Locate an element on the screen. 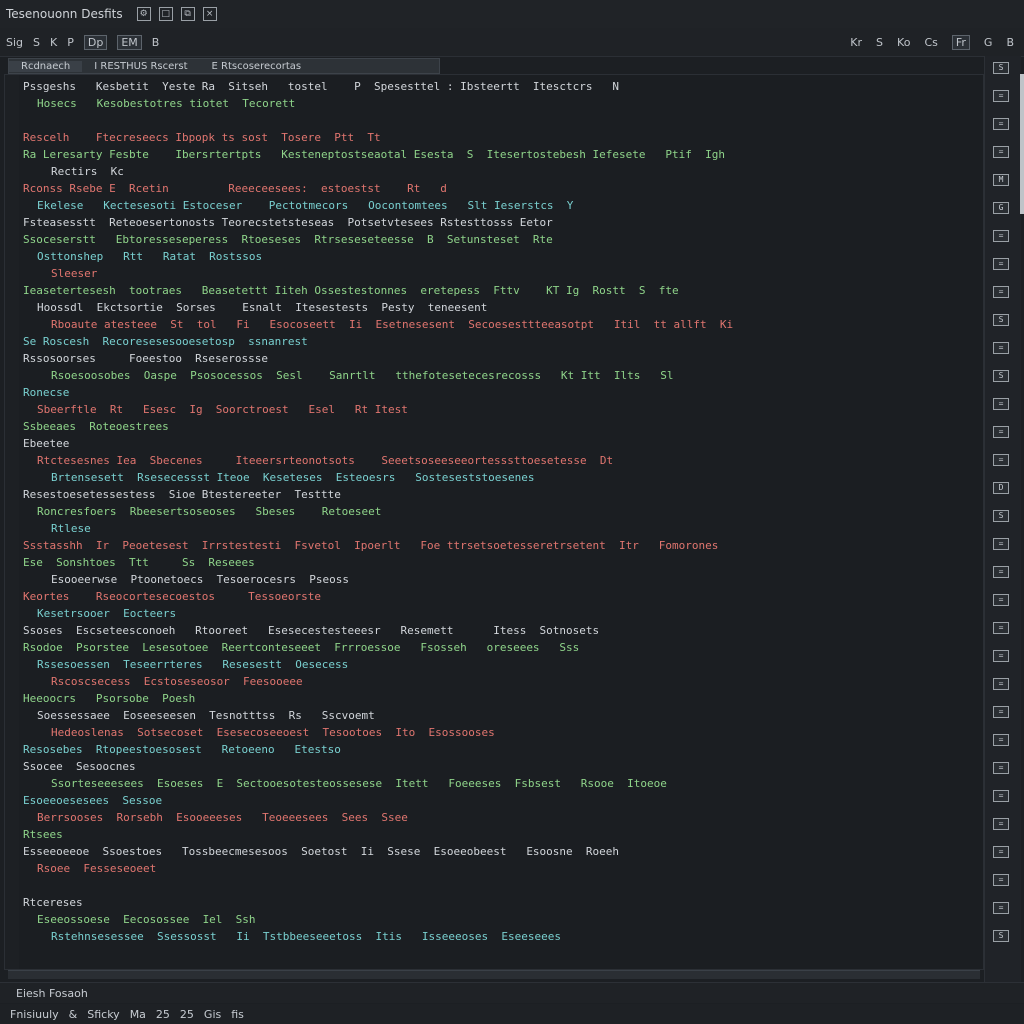  bottom-bar: Fnisiuuly & Sficky Ma 25 25 Gis fis is located at coordinates (512, 1014).